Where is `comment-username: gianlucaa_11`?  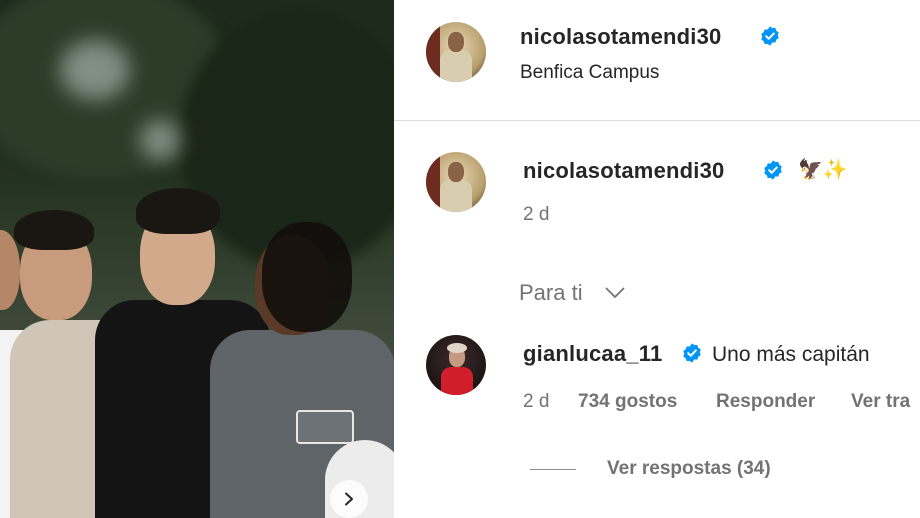 comment-username: gianlucaa_11 is located at coordinates (592, 354).